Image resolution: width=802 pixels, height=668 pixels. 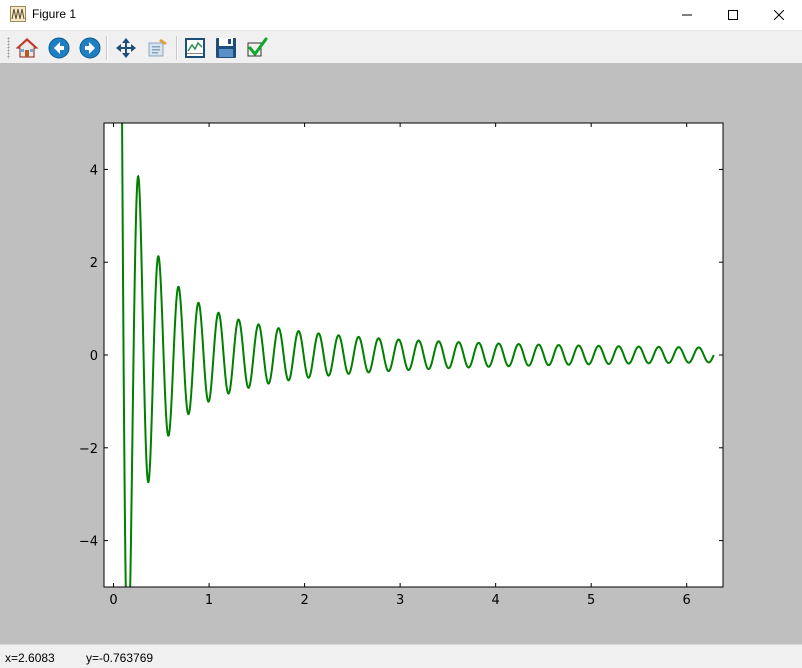 I want to click on y-tick-label: −2, so click(x=88, y=449).